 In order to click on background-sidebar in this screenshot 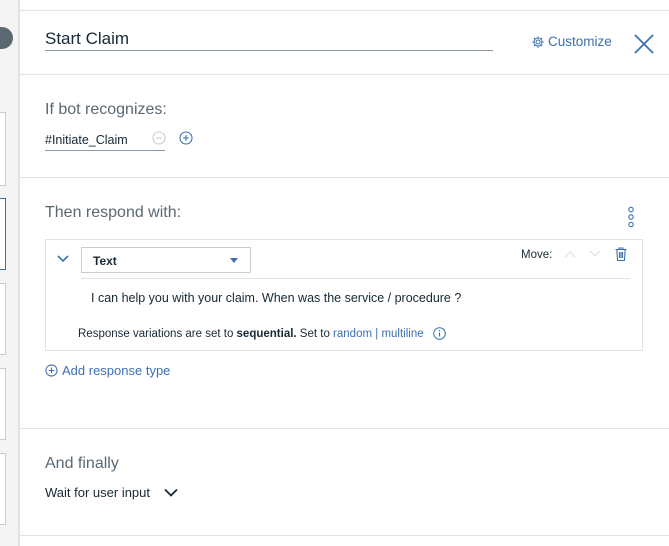, I will do `click(9, 273)`.